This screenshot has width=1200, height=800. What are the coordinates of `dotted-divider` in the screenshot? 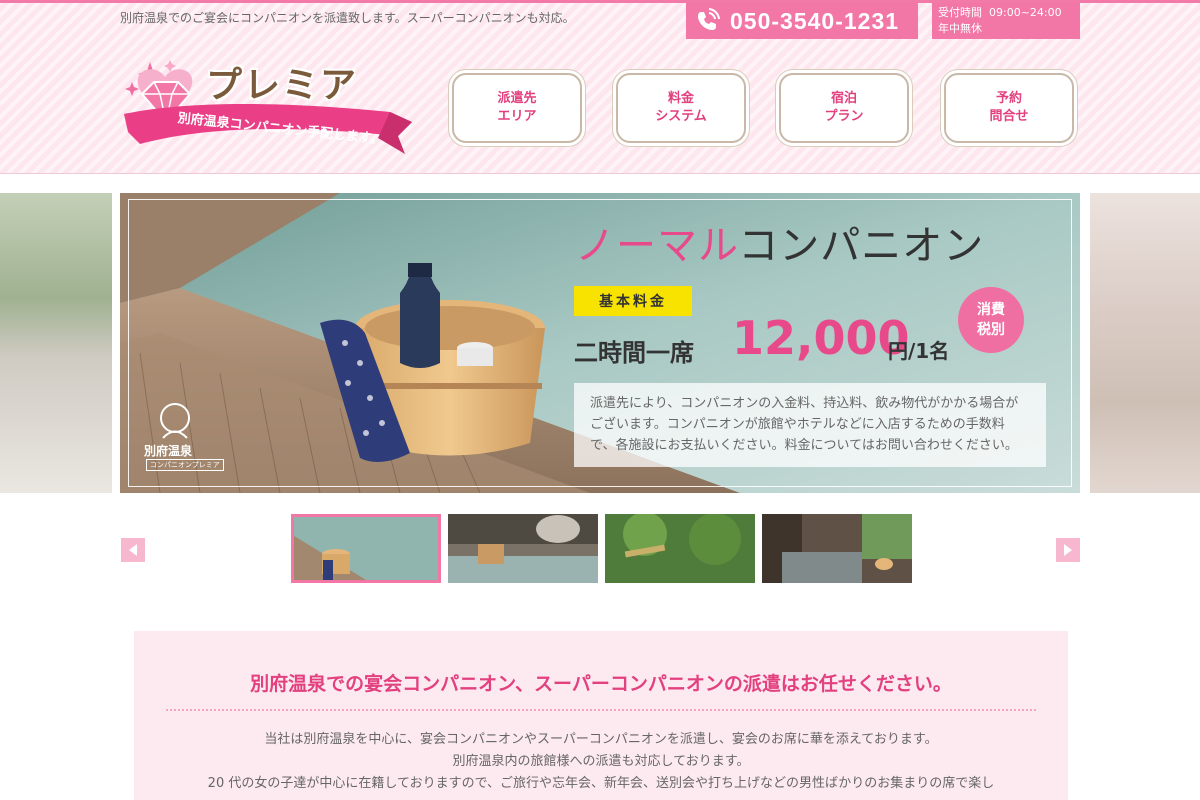 It's located at (601, 710).